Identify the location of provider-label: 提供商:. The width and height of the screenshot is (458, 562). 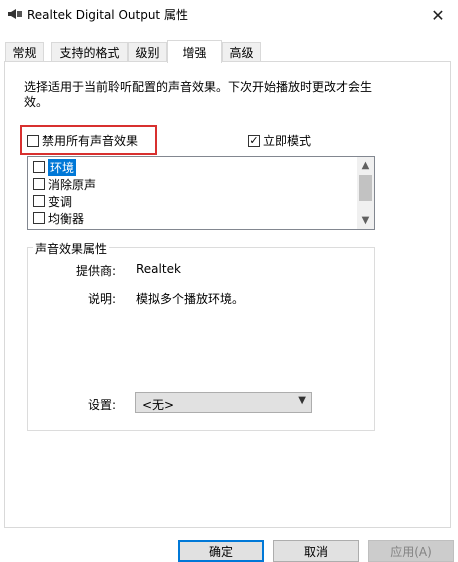
(96, 271).